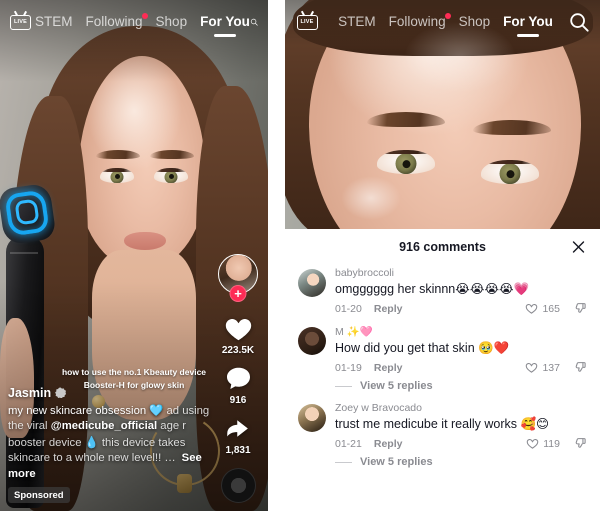 The image size is (600, 511). I want to click on live-label: LIVE, so click(20, 22).